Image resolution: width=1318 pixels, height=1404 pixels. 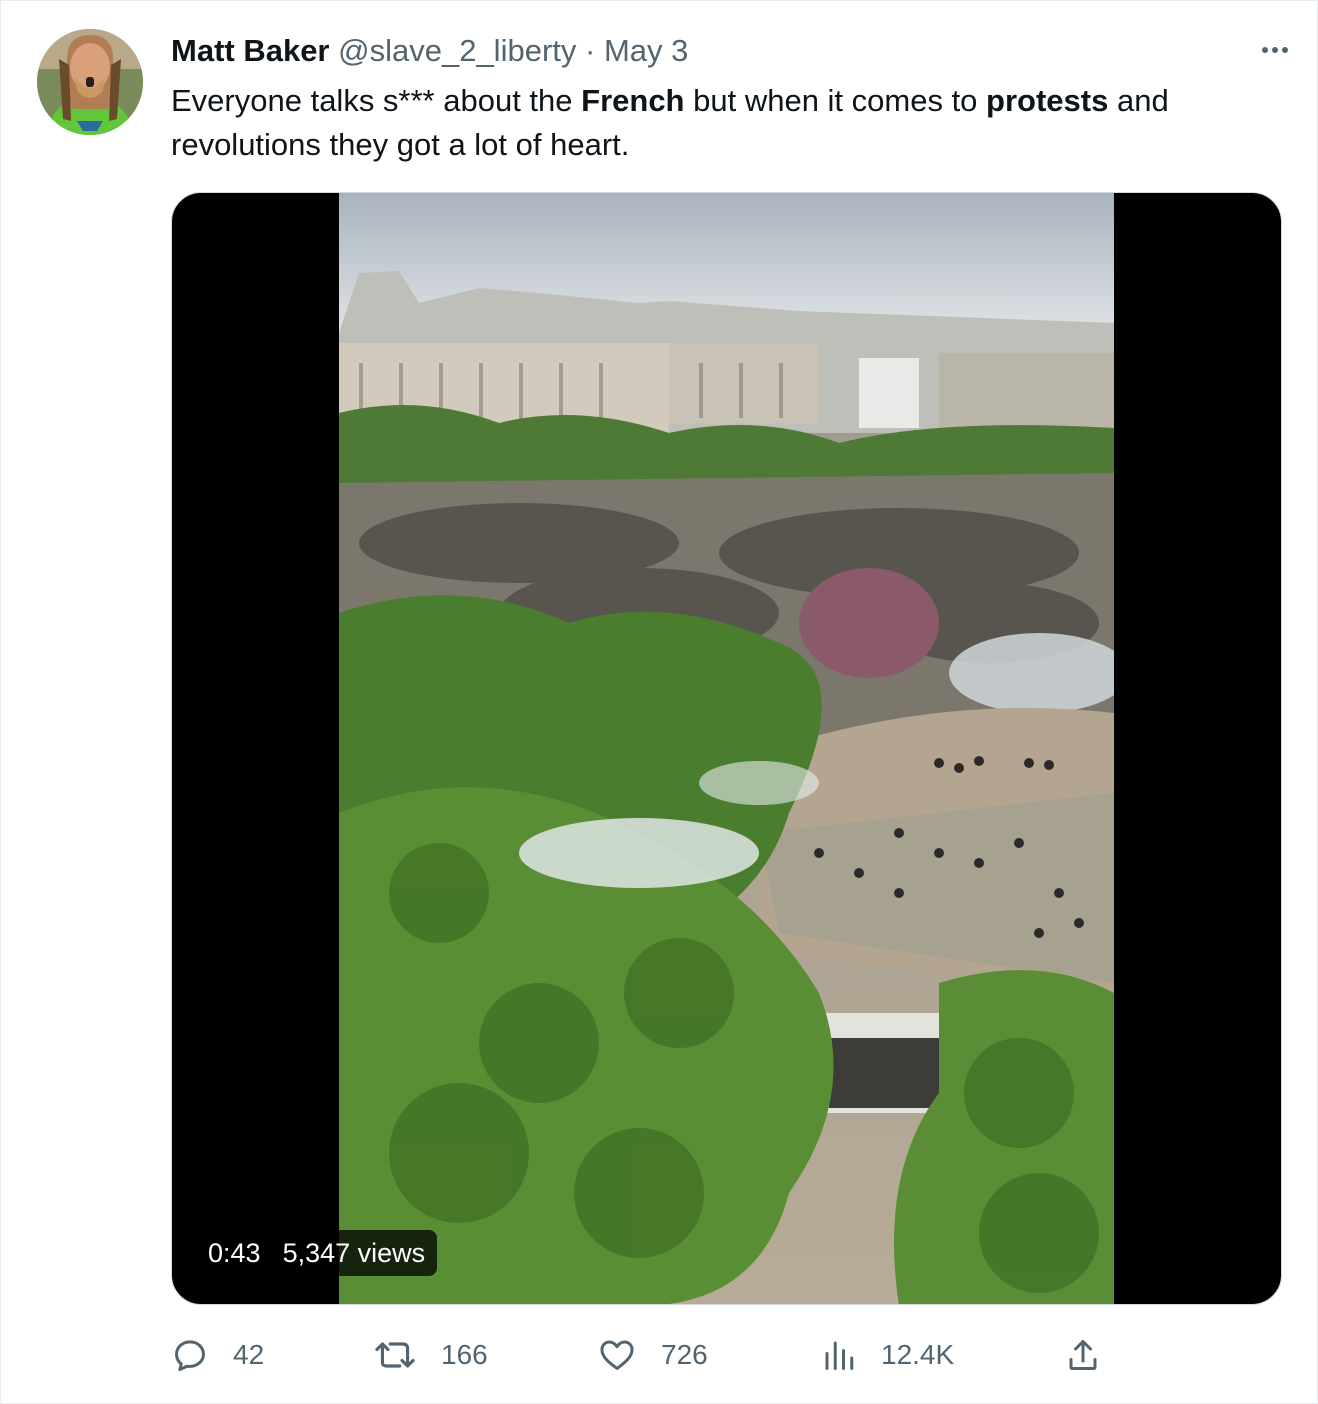 What do you see at coordinates (835, 100) in the screenshot?
I see `tweet-text-part: but when it comes to` at bounding box center [835, 100].